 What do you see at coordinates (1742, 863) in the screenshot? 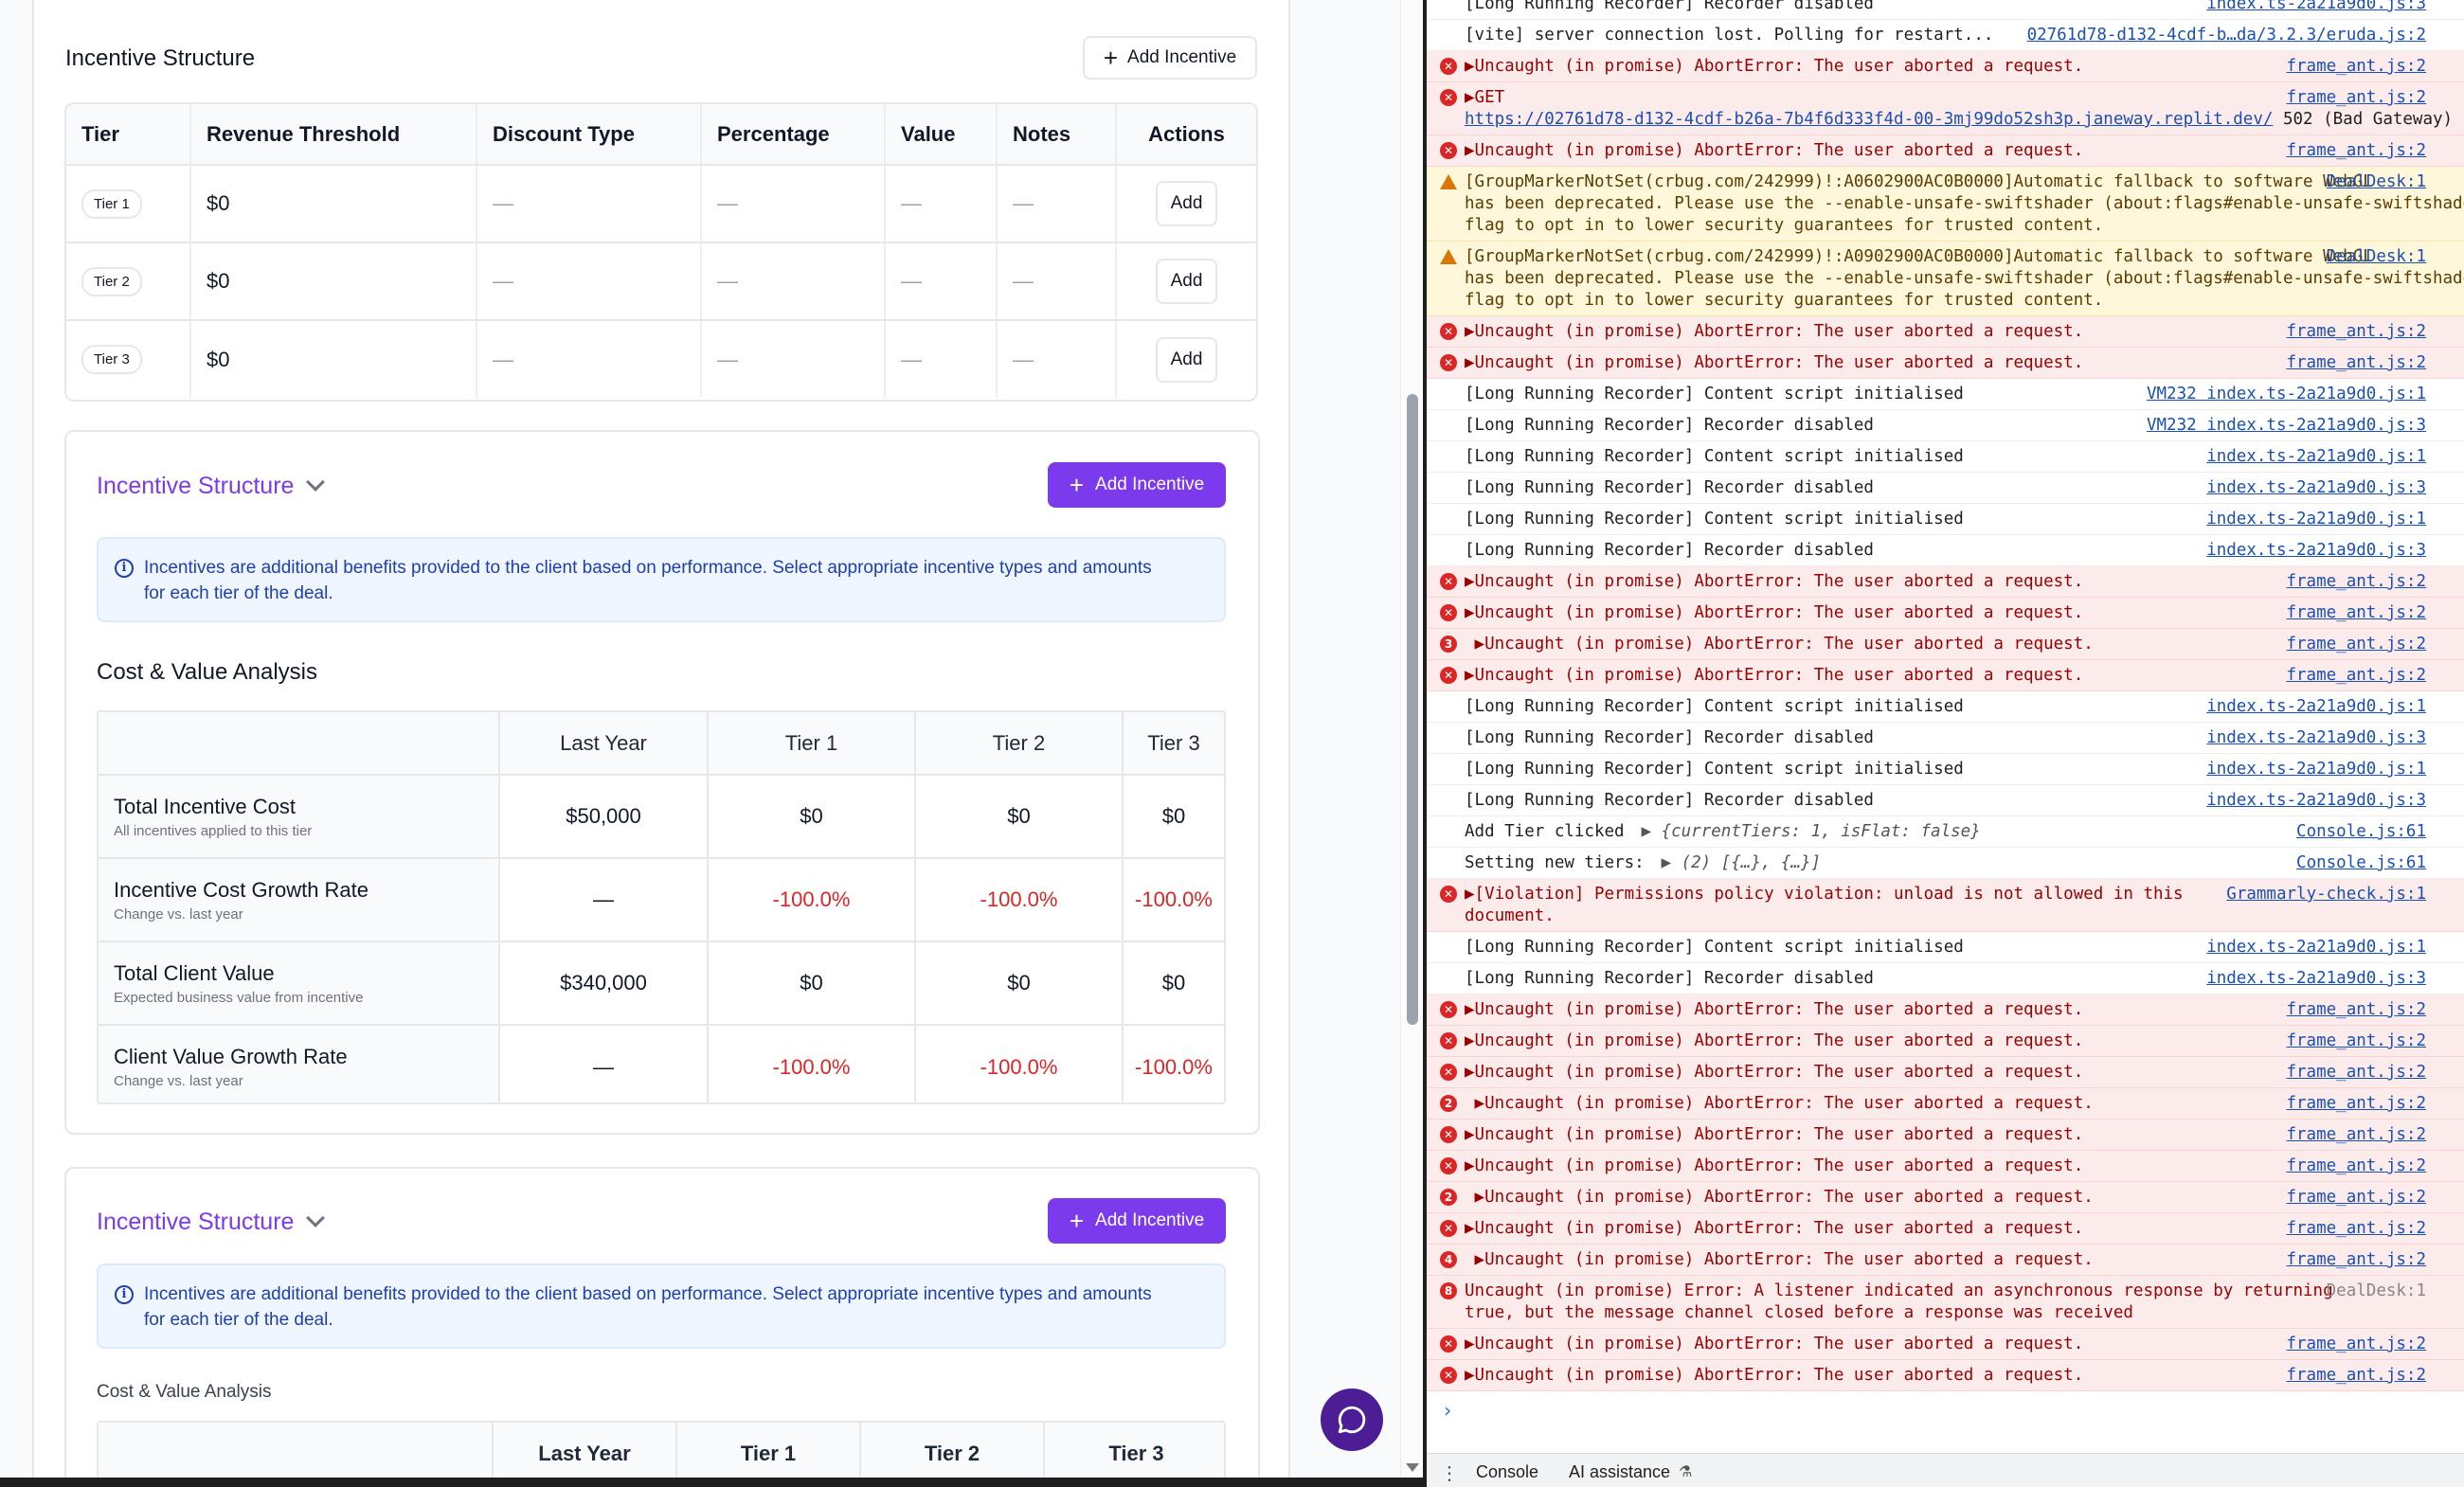
I see `console-object-preview: ▶ (2) [{…}, {…}]` at bounding box center [1742, 863].